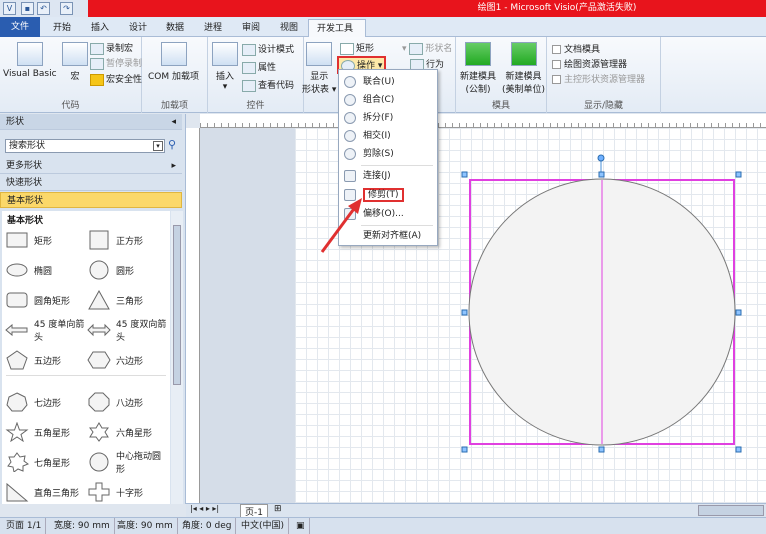 The height and width of the screenshot is (534, 766). What do you see at coordinates (478, 68) in the screenshot?
I see `new-stencil-metric-button: 新建模具 (公制)` at bounding box center [478, 68].